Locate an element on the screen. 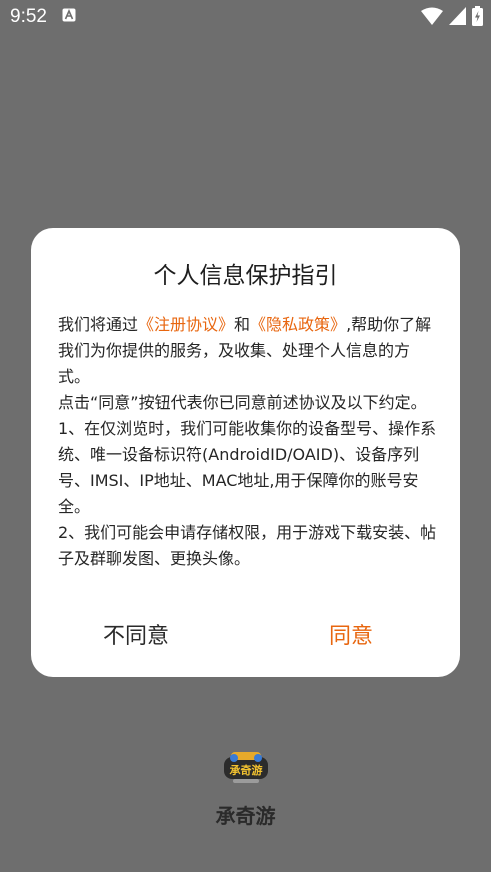 The width and height of the screenshot is (491, 872). agree-button: 同意 is located at coordinates (351, 634).